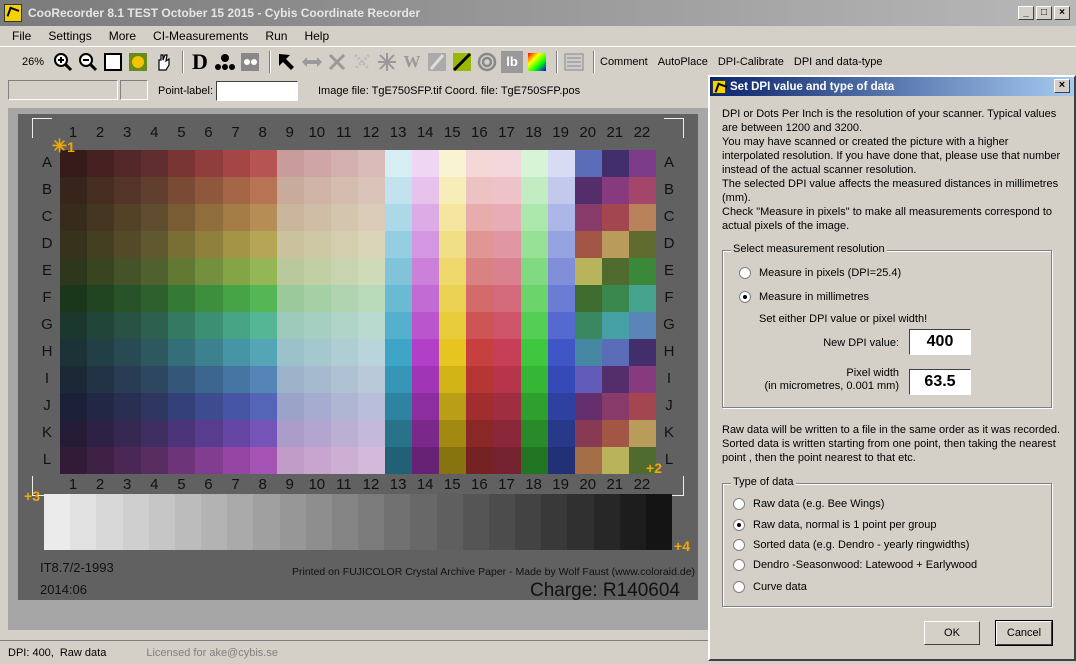 This screenshot has width=1076, height=664. I want to click on dpi-calibrate-link: DPI-Calibrate, so click(751, 62).